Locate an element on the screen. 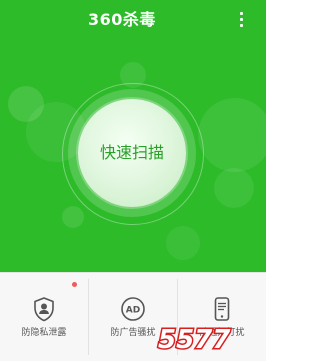 Image resolution: width=320 pixels, height=361 pixels. top-bar: 360杀毒 is located at coordinates (133, 20).